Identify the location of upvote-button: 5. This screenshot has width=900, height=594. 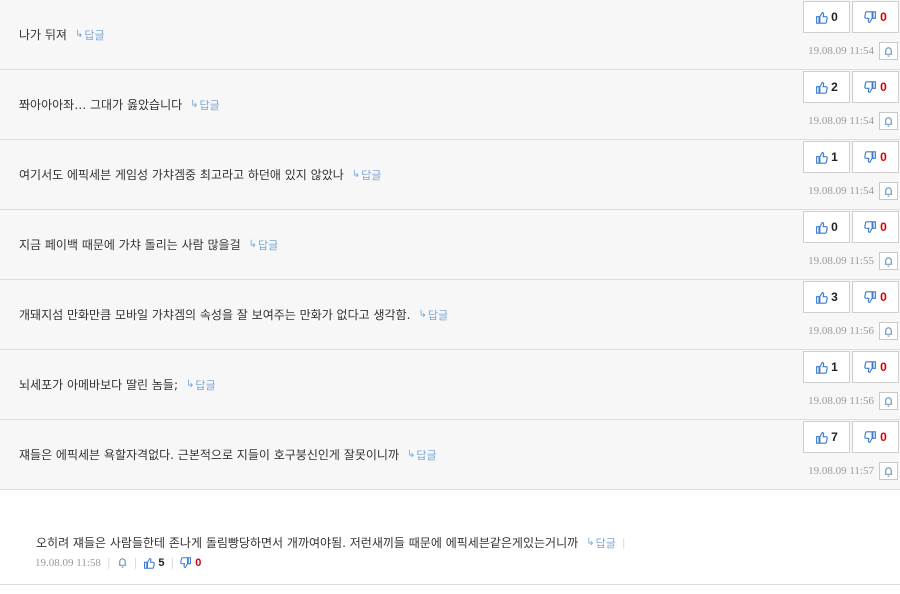
(153, 563).